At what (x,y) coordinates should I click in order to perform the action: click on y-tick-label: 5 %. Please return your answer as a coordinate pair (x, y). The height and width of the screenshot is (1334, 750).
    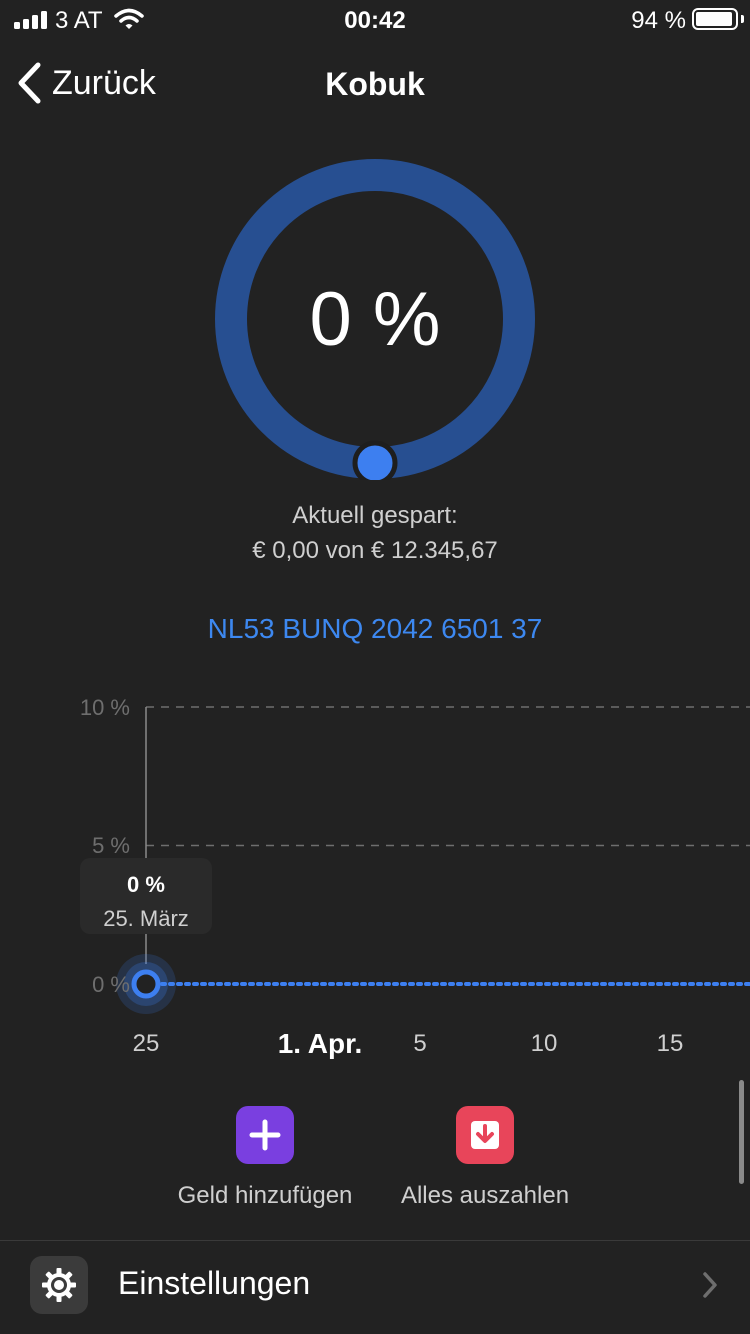
    Looking at the image, I should click on (111, 845).